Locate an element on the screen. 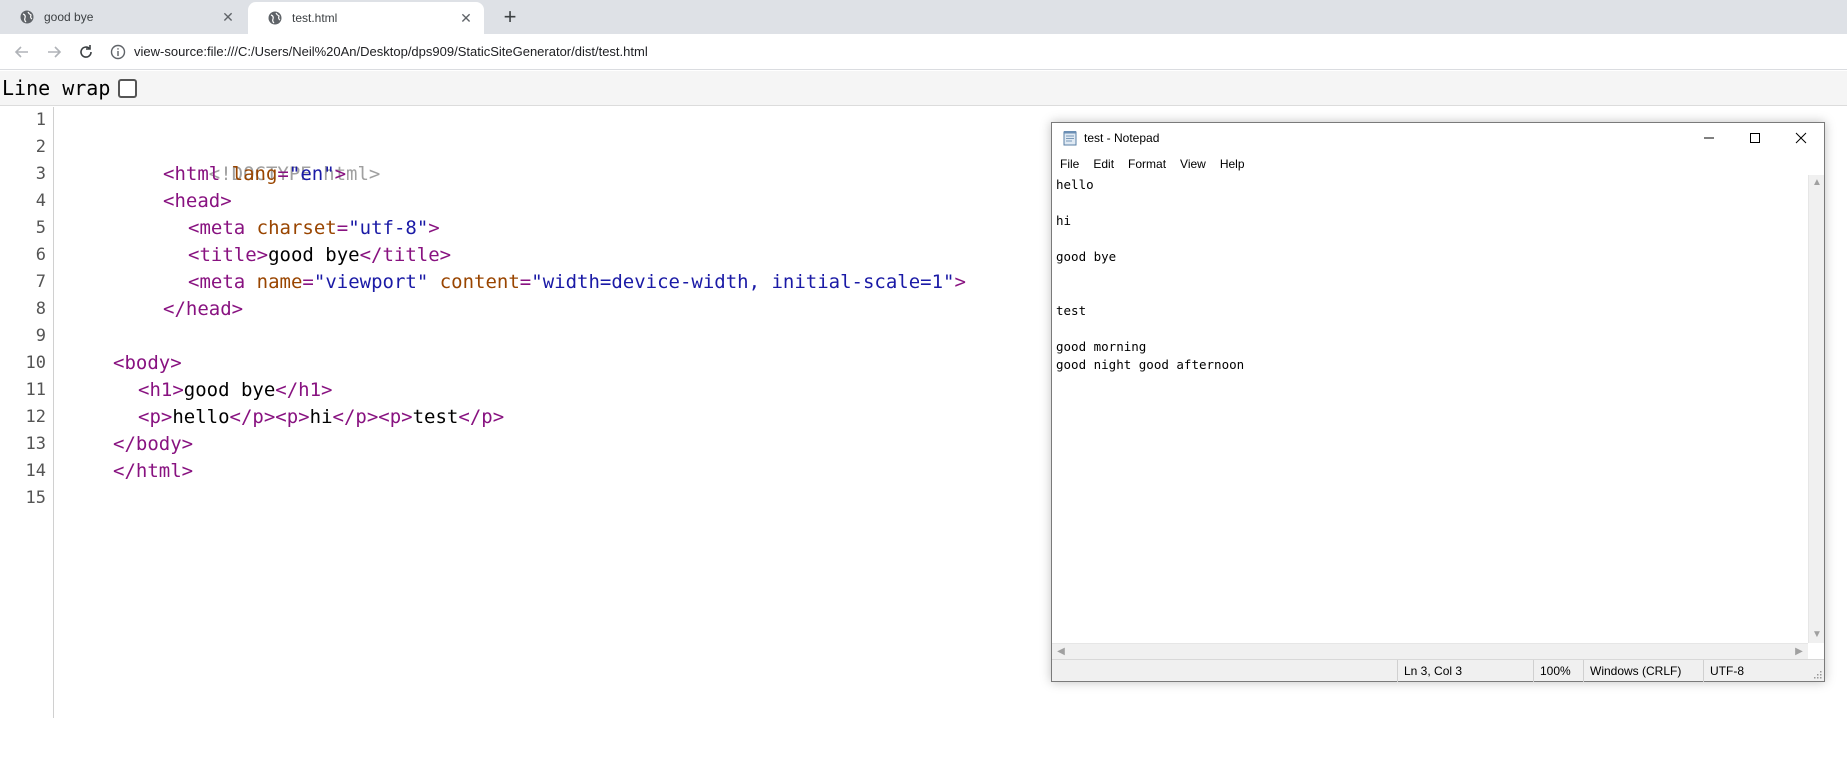 The height and width of the screenshot is (765, 1847). scroll-up-icon: ▲ is located at coordinates (1817, 183).